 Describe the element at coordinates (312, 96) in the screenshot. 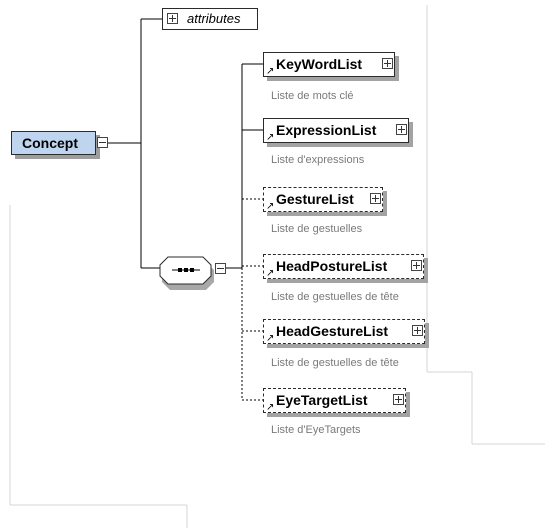

I see `element-description: Liste de mots clé` at that location.